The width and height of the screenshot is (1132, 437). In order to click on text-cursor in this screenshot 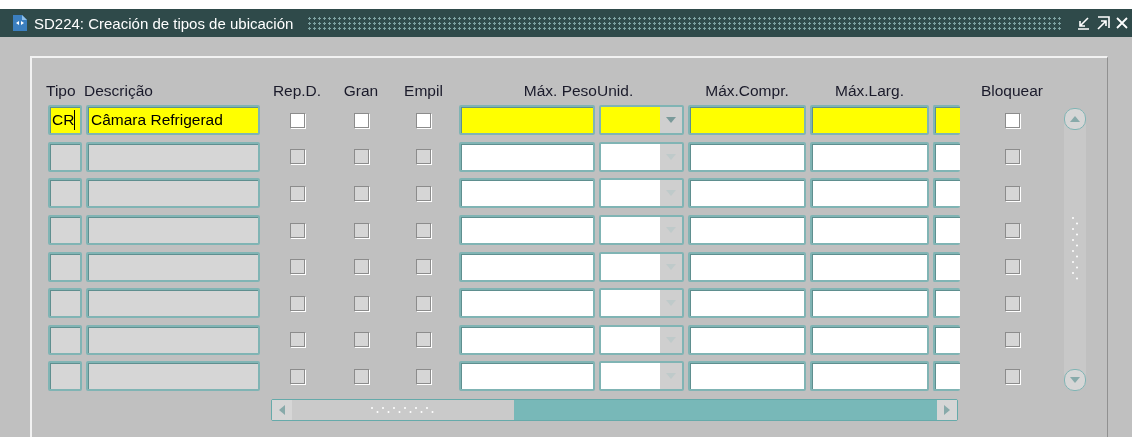, I will do `click(75, 120)`.